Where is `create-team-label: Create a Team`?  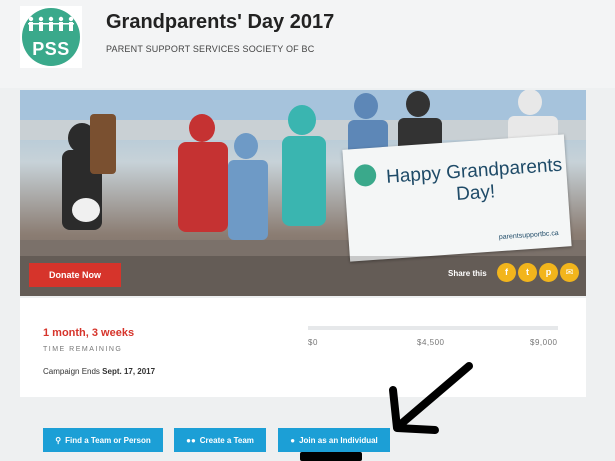 create-team-label: Create a Team is located at coordinates (226, 440).